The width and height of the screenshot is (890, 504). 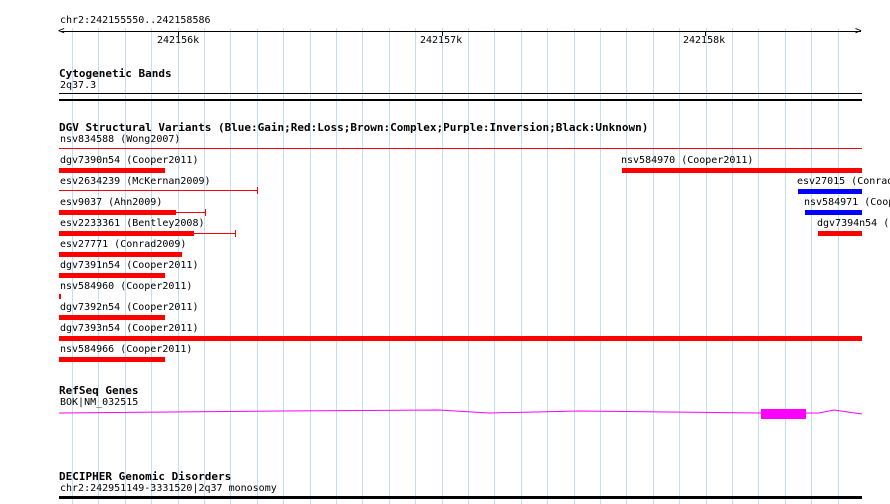 What do you see at coordinates (460, 100) in the screenshot?
I see `cyto-band-bottom` at bounding box center [460, 100].